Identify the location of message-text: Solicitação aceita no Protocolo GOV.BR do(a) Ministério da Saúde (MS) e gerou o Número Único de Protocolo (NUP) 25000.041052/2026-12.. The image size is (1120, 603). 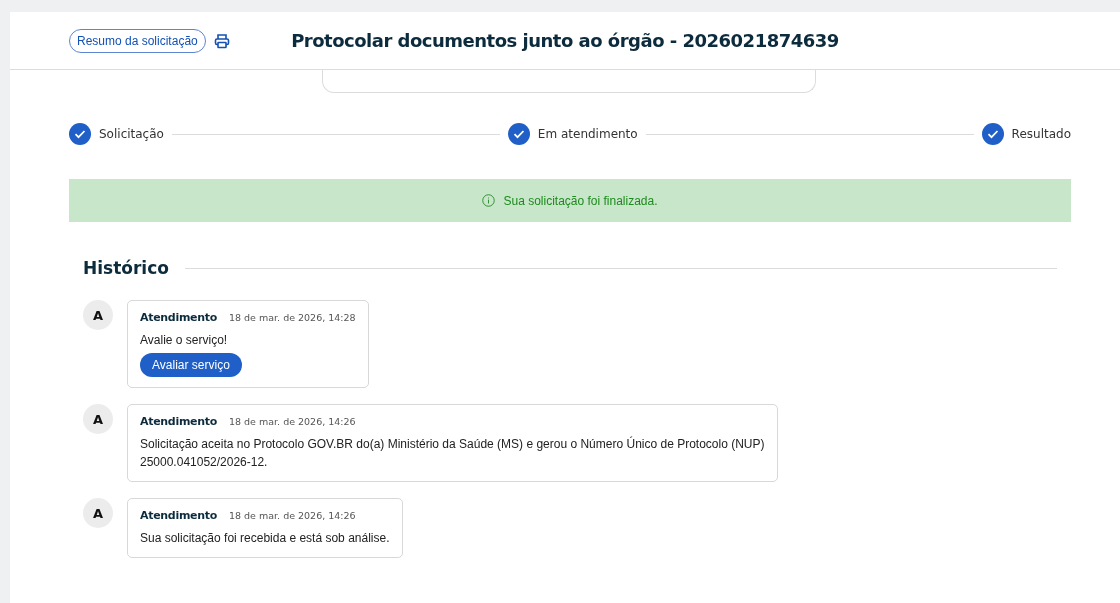
(452, 453).